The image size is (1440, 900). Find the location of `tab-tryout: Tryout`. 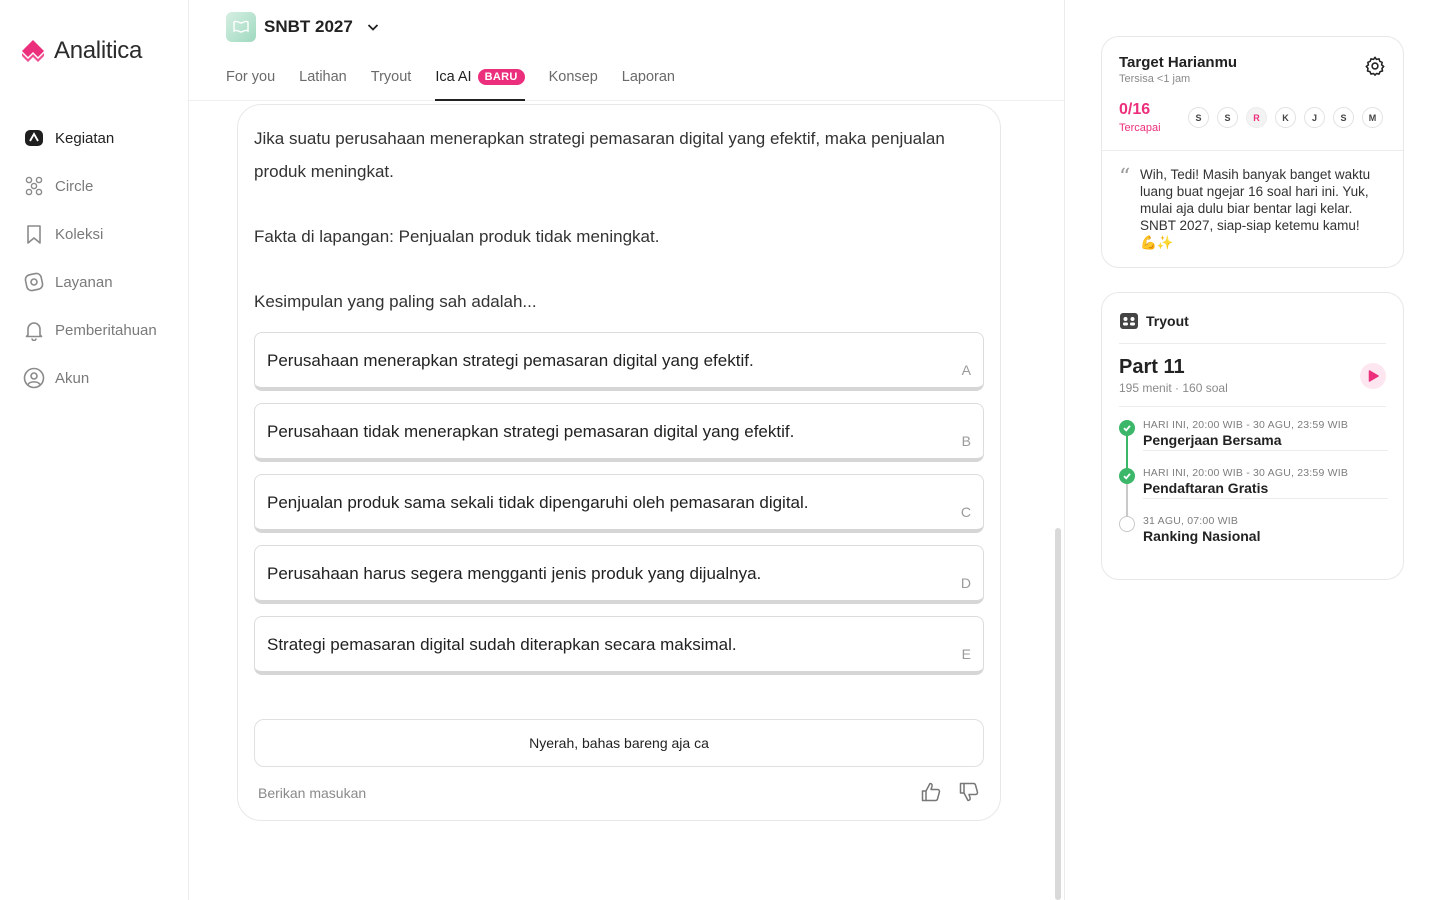

tab-tryout: Tryout is located at coordinates (391, 83).